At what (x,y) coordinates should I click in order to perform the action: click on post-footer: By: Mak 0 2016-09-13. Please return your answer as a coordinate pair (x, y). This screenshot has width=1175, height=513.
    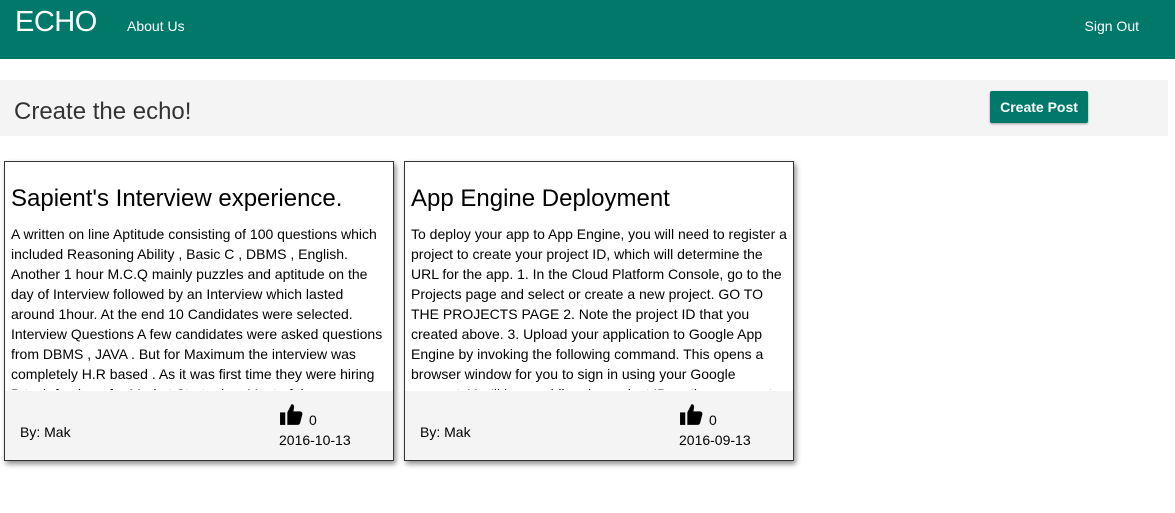
    Looking at the image, I should click on (599, 425).